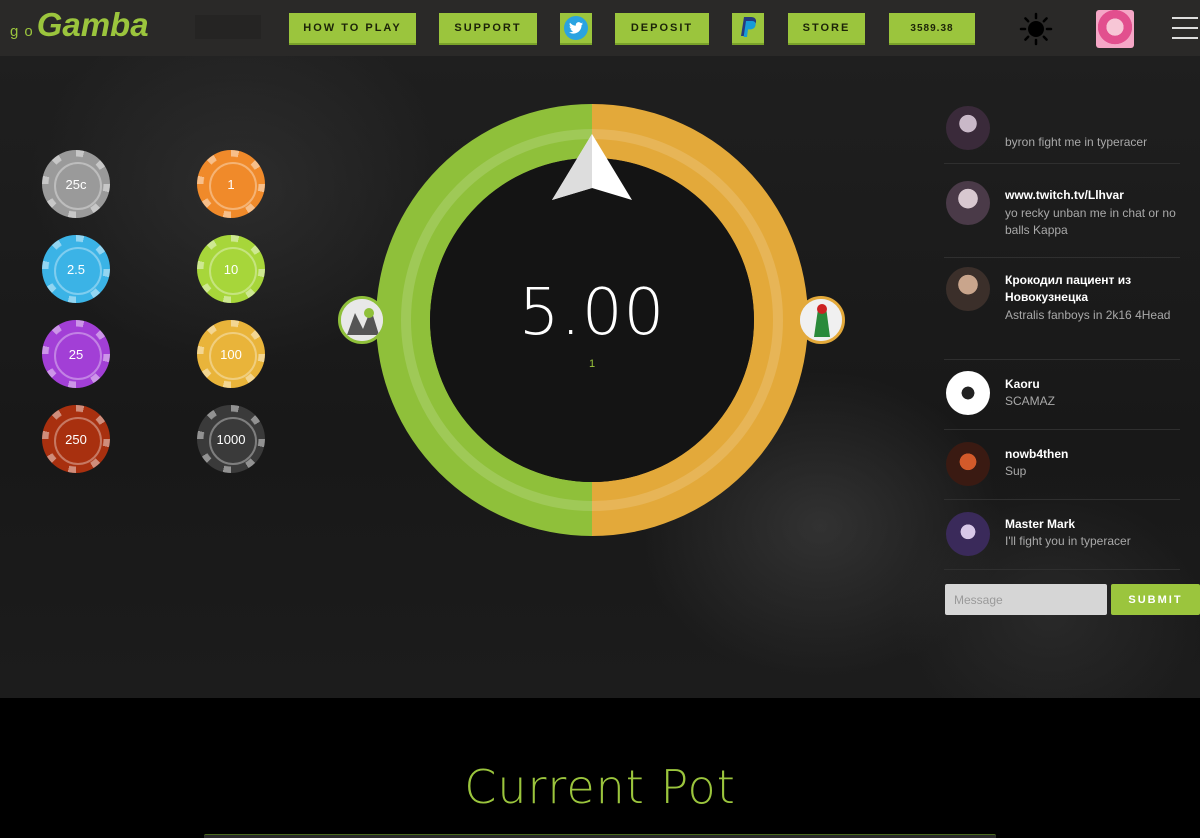  I want to click on chat-message-text: SCAMAZ, so click(1030, 401).